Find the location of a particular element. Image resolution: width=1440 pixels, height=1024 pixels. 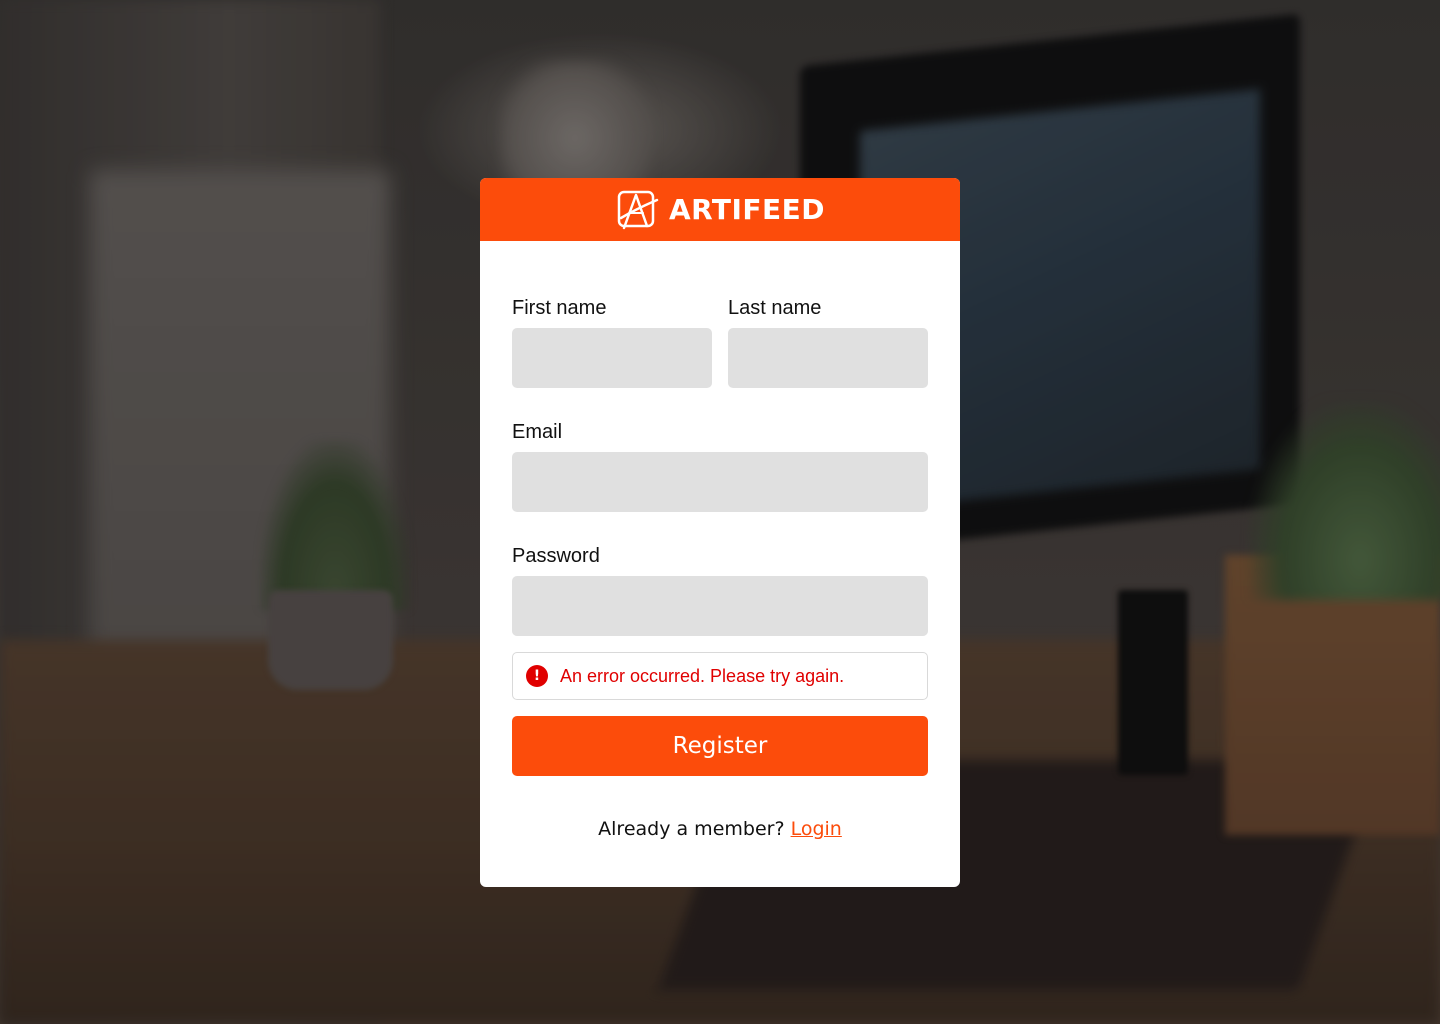

login-prompt-text: Already a member? is located at coordinates (694, 829).